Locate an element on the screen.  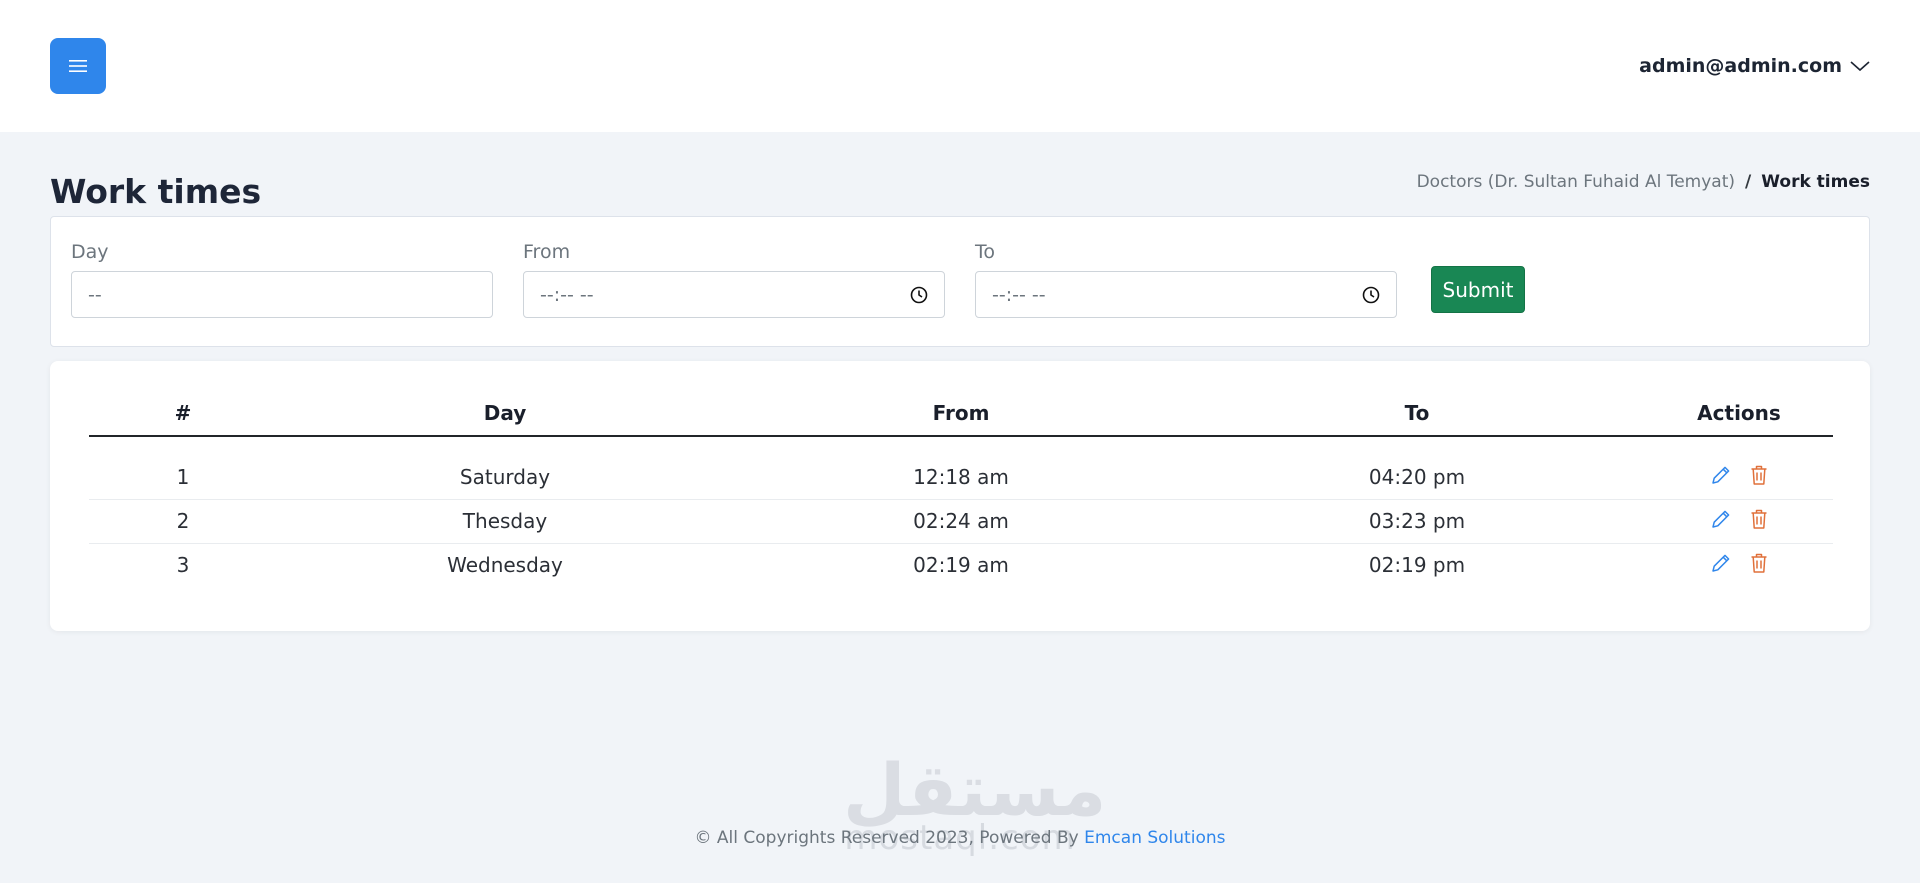
menu-toggle-button is located at coordinates (78, 66).